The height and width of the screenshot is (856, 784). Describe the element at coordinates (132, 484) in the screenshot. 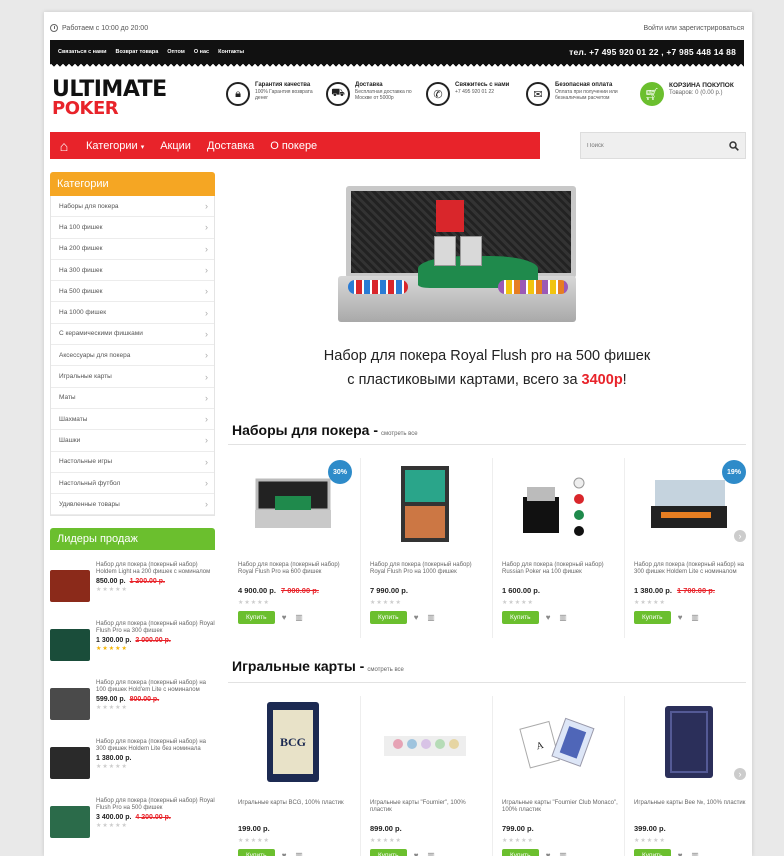

I see `category-item: Настольный футбол` at that location.